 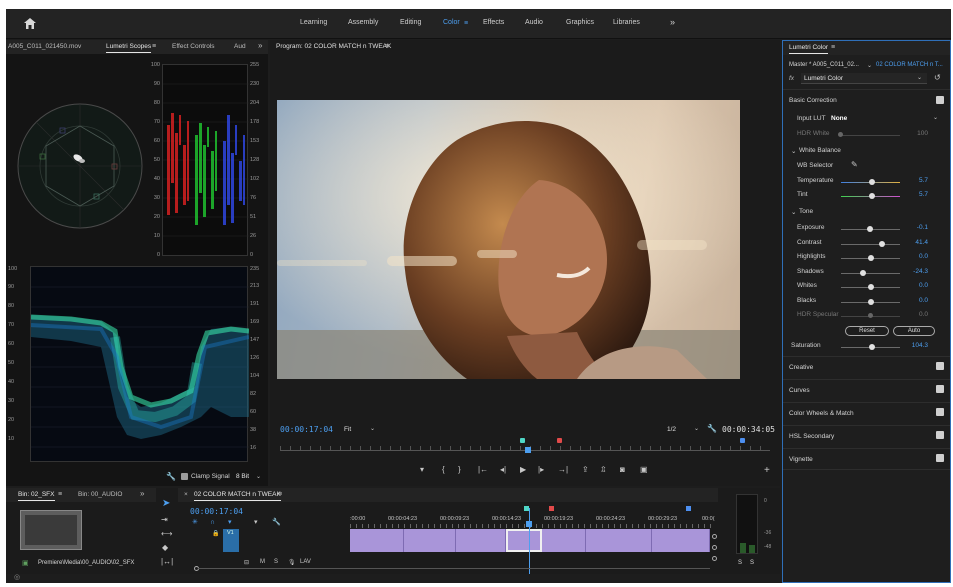 I want to click on tab-effect-controls: Effect Controls, so click(x=193, y=46).